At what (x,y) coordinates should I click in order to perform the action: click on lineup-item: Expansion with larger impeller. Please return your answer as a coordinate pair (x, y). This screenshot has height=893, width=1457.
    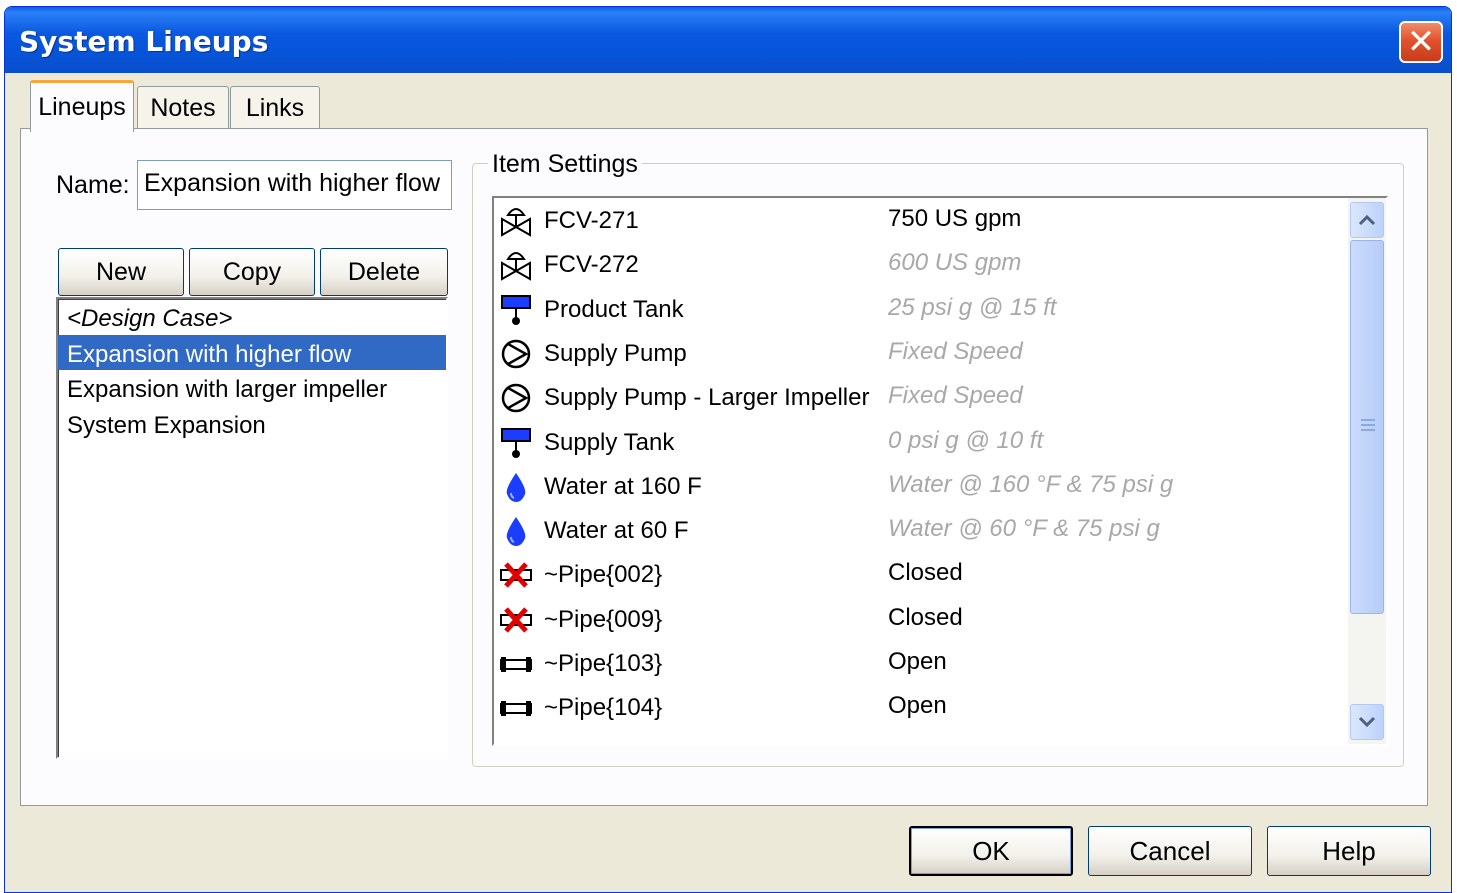
    Looking at the image, I should click on (252, 388).